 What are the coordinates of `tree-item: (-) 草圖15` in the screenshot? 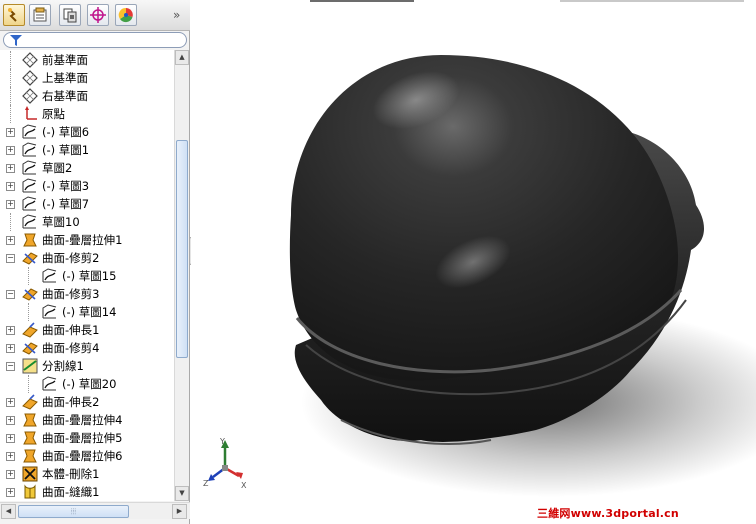 It's located at (87, 276).